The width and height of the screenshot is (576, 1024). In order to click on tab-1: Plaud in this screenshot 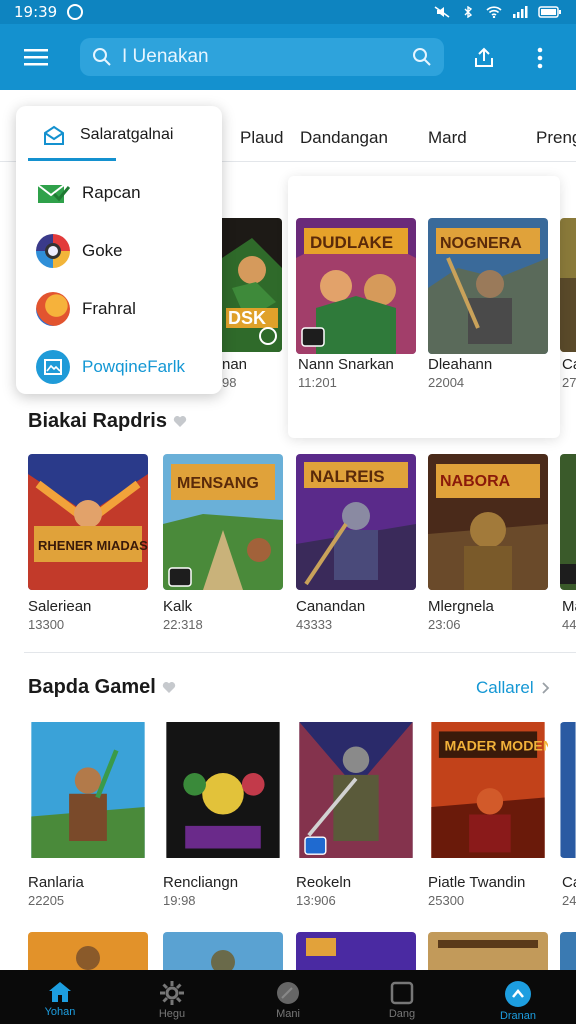, I will do `click(261, 138)`.